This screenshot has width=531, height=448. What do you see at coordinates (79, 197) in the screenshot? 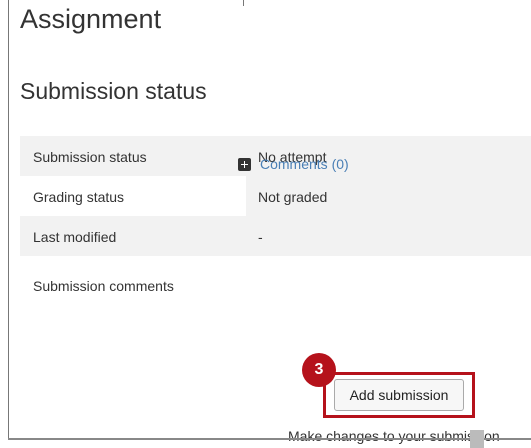
I see `row-label: Grading status` at bounding box center [79, 197].